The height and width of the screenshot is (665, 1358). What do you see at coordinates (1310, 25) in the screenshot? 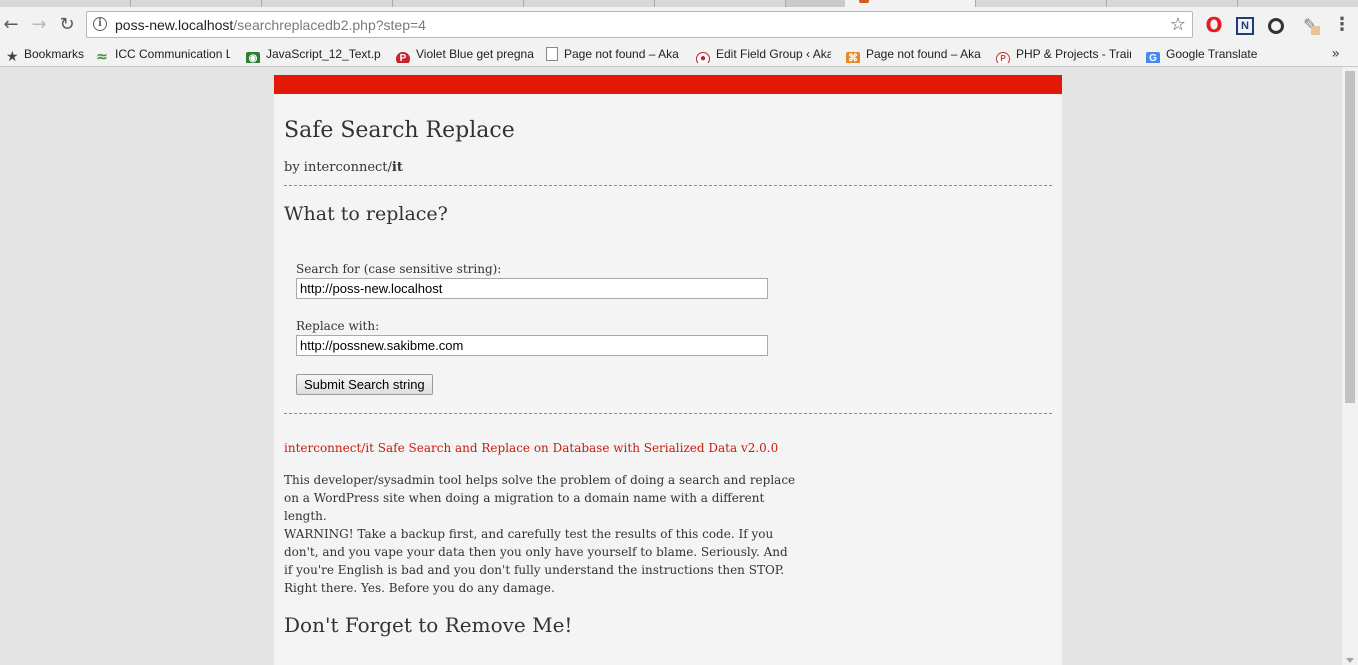
I see `color-picker-extension-icon: ✎` at bounding box center [1310, 25].